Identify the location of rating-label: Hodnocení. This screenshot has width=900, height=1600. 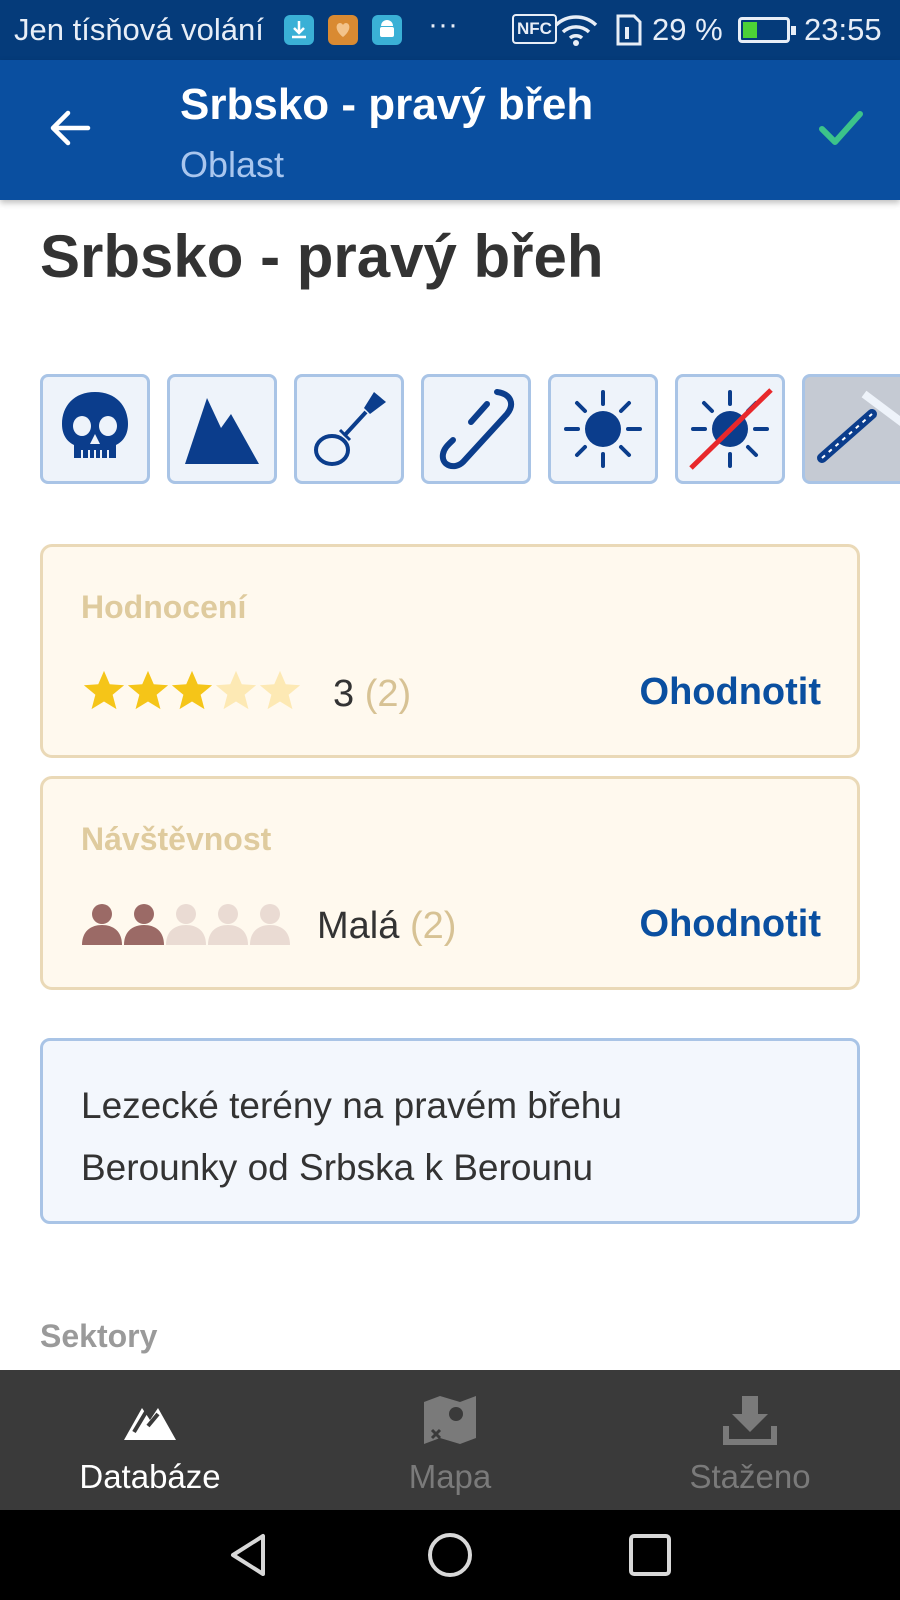
(164, 607).